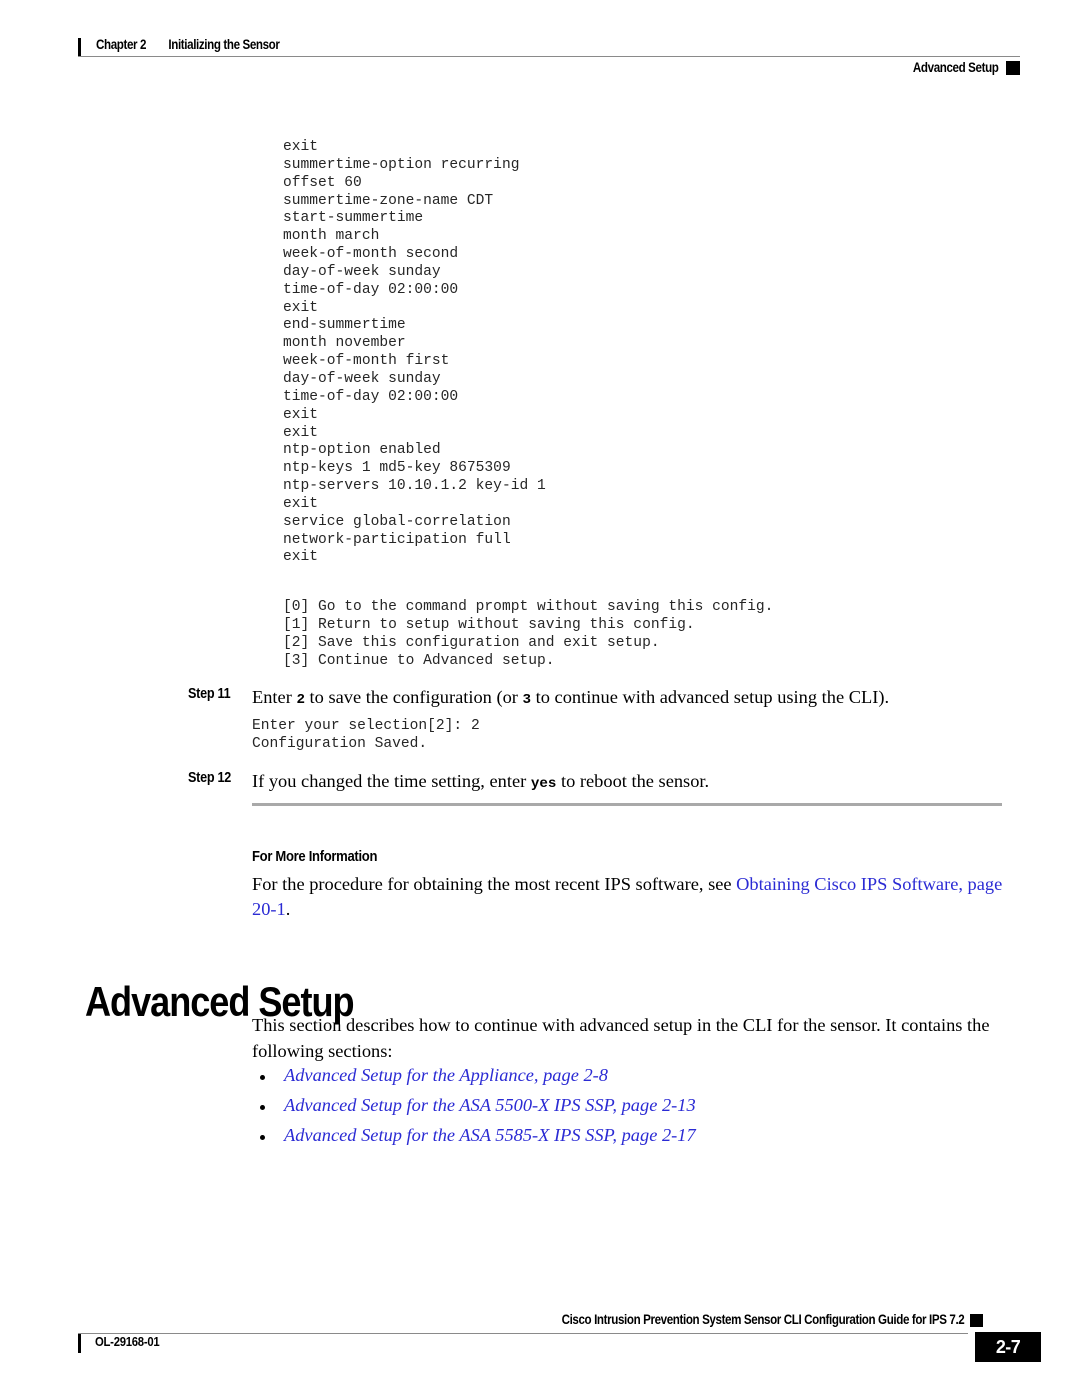  What do you see at coordinates (79, 1343) in the screenshot?
I see `footer-tick-mark` at bounding box center [79, 1343].